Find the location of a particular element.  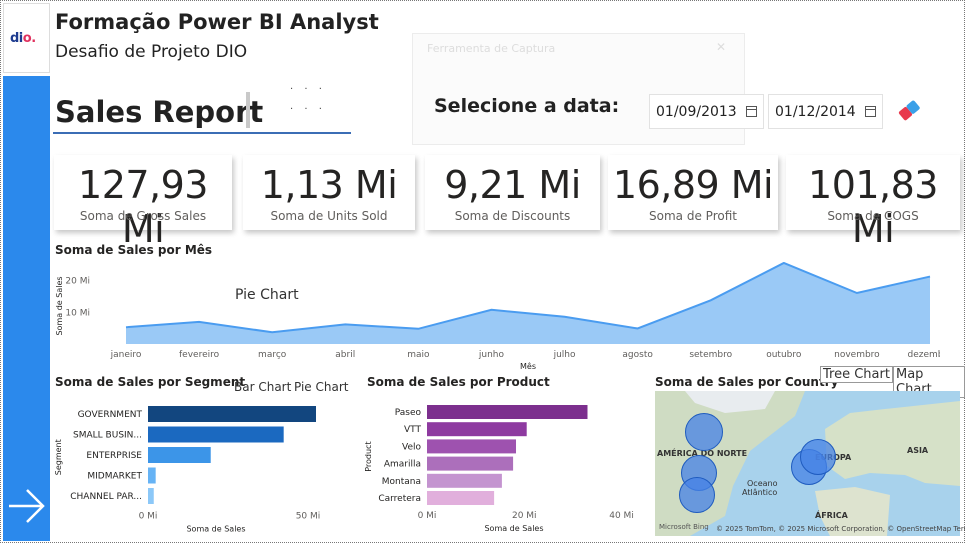

kpi-card-units-sold: 1,13 Mi Soma de Units Sold is located at coordinates (329, 192).